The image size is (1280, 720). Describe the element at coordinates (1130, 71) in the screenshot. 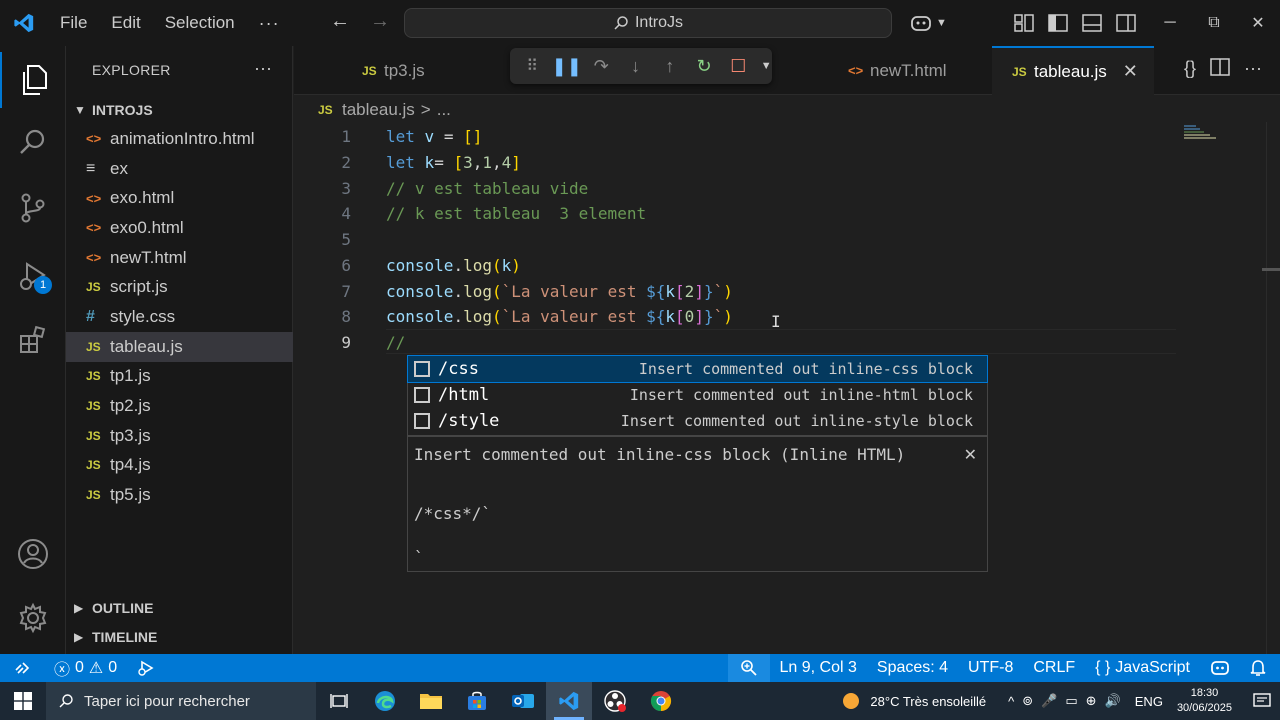

I see `close-tab-icon: ✕` at that location.